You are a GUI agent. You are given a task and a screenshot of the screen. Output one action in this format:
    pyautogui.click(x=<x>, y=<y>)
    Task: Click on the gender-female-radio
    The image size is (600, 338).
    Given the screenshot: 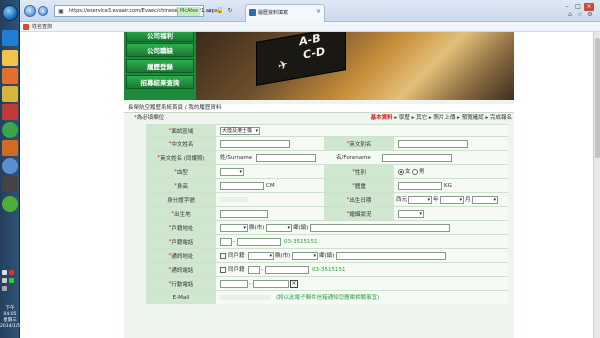 What is the action you would take?
    pyautogui.click(x=401, y=172)
    